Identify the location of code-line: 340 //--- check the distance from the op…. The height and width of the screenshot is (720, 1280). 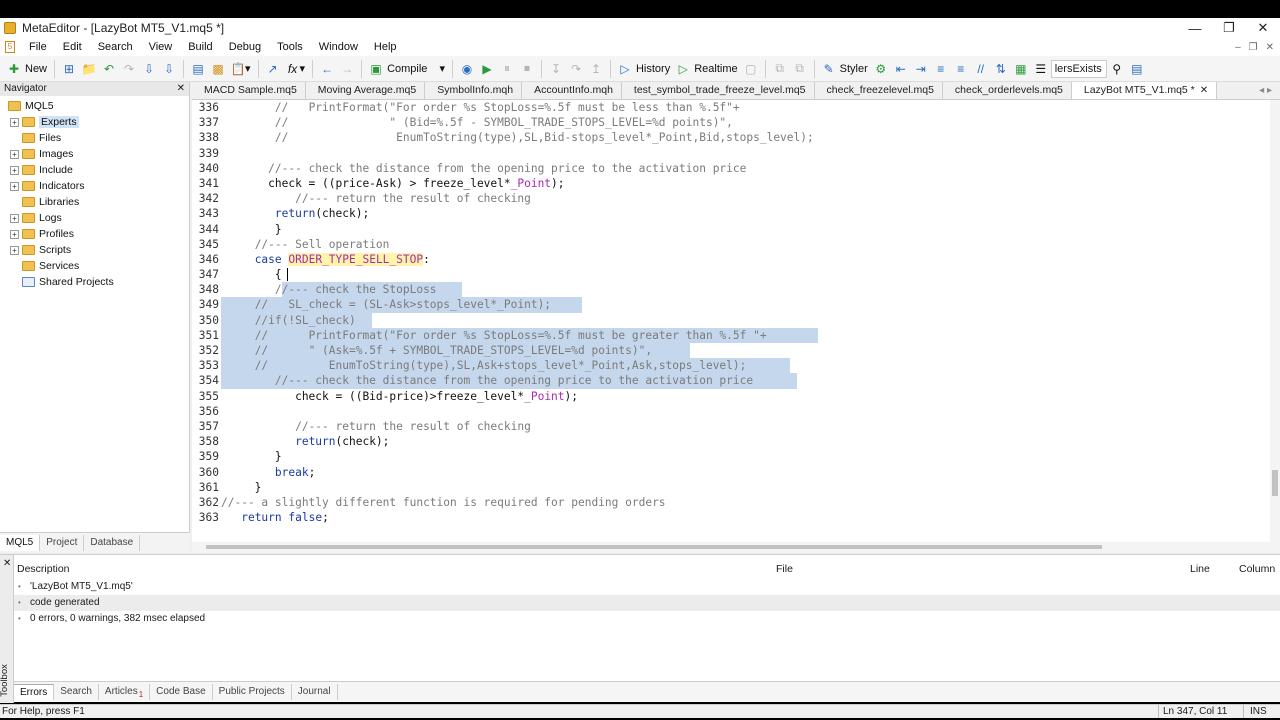
(731, 168).